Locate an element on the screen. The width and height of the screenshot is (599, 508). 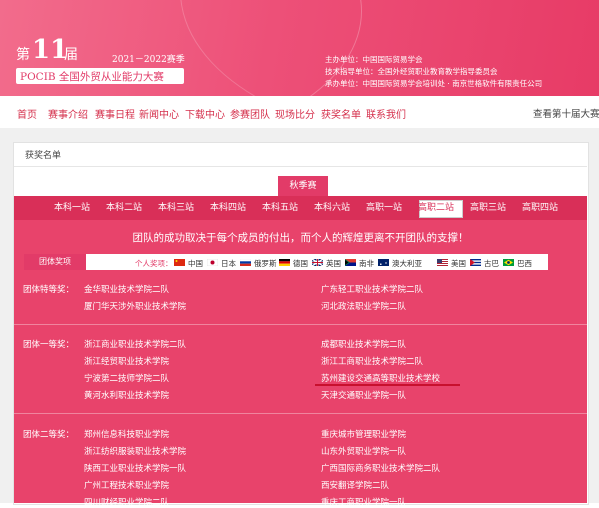
australia-flag-icon is located at coordinates (383, 262).